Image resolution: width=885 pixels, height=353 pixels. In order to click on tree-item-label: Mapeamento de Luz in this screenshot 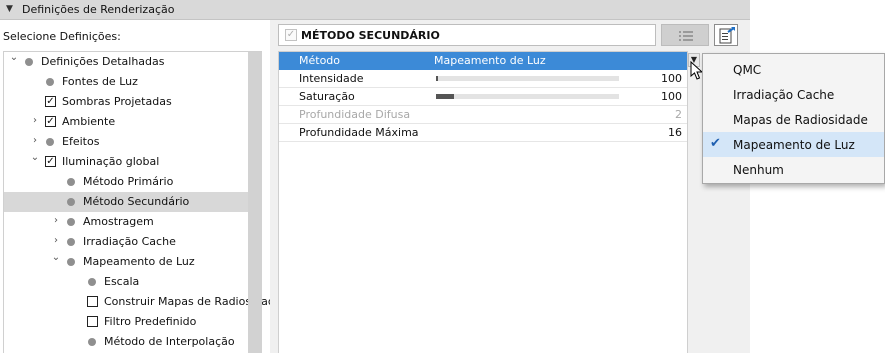, I will do `click(139, 261)`.